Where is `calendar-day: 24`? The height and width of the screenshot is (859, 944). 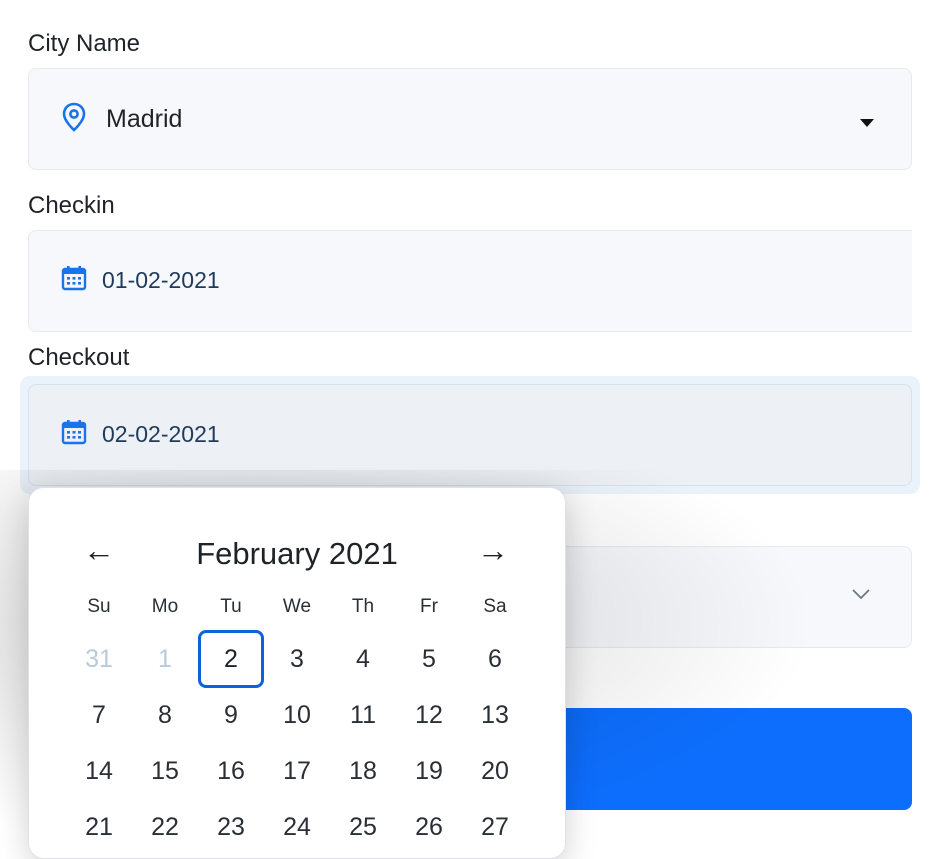
calendar-day: 24 is located at coordinates (297, 827).